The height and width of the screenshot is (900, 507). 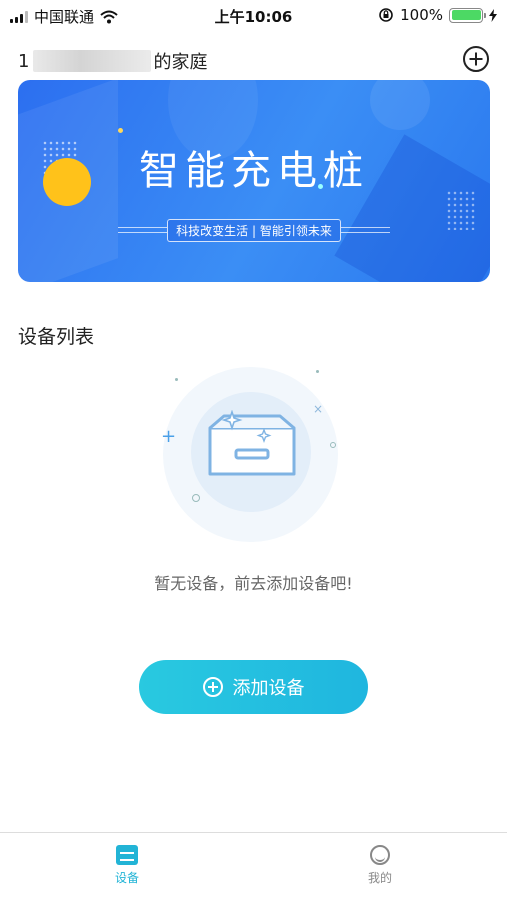 I want to click on tab-devices: 设备, so click(x=127, y=865).